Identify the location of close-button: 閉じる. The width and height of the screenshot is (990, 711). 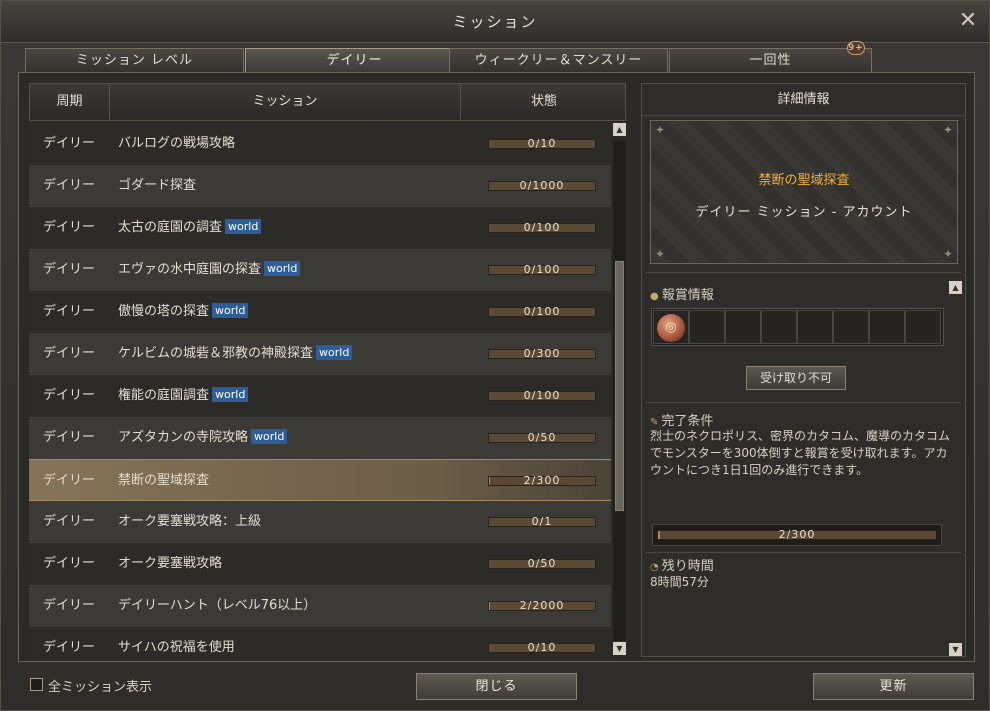
(496, 686).